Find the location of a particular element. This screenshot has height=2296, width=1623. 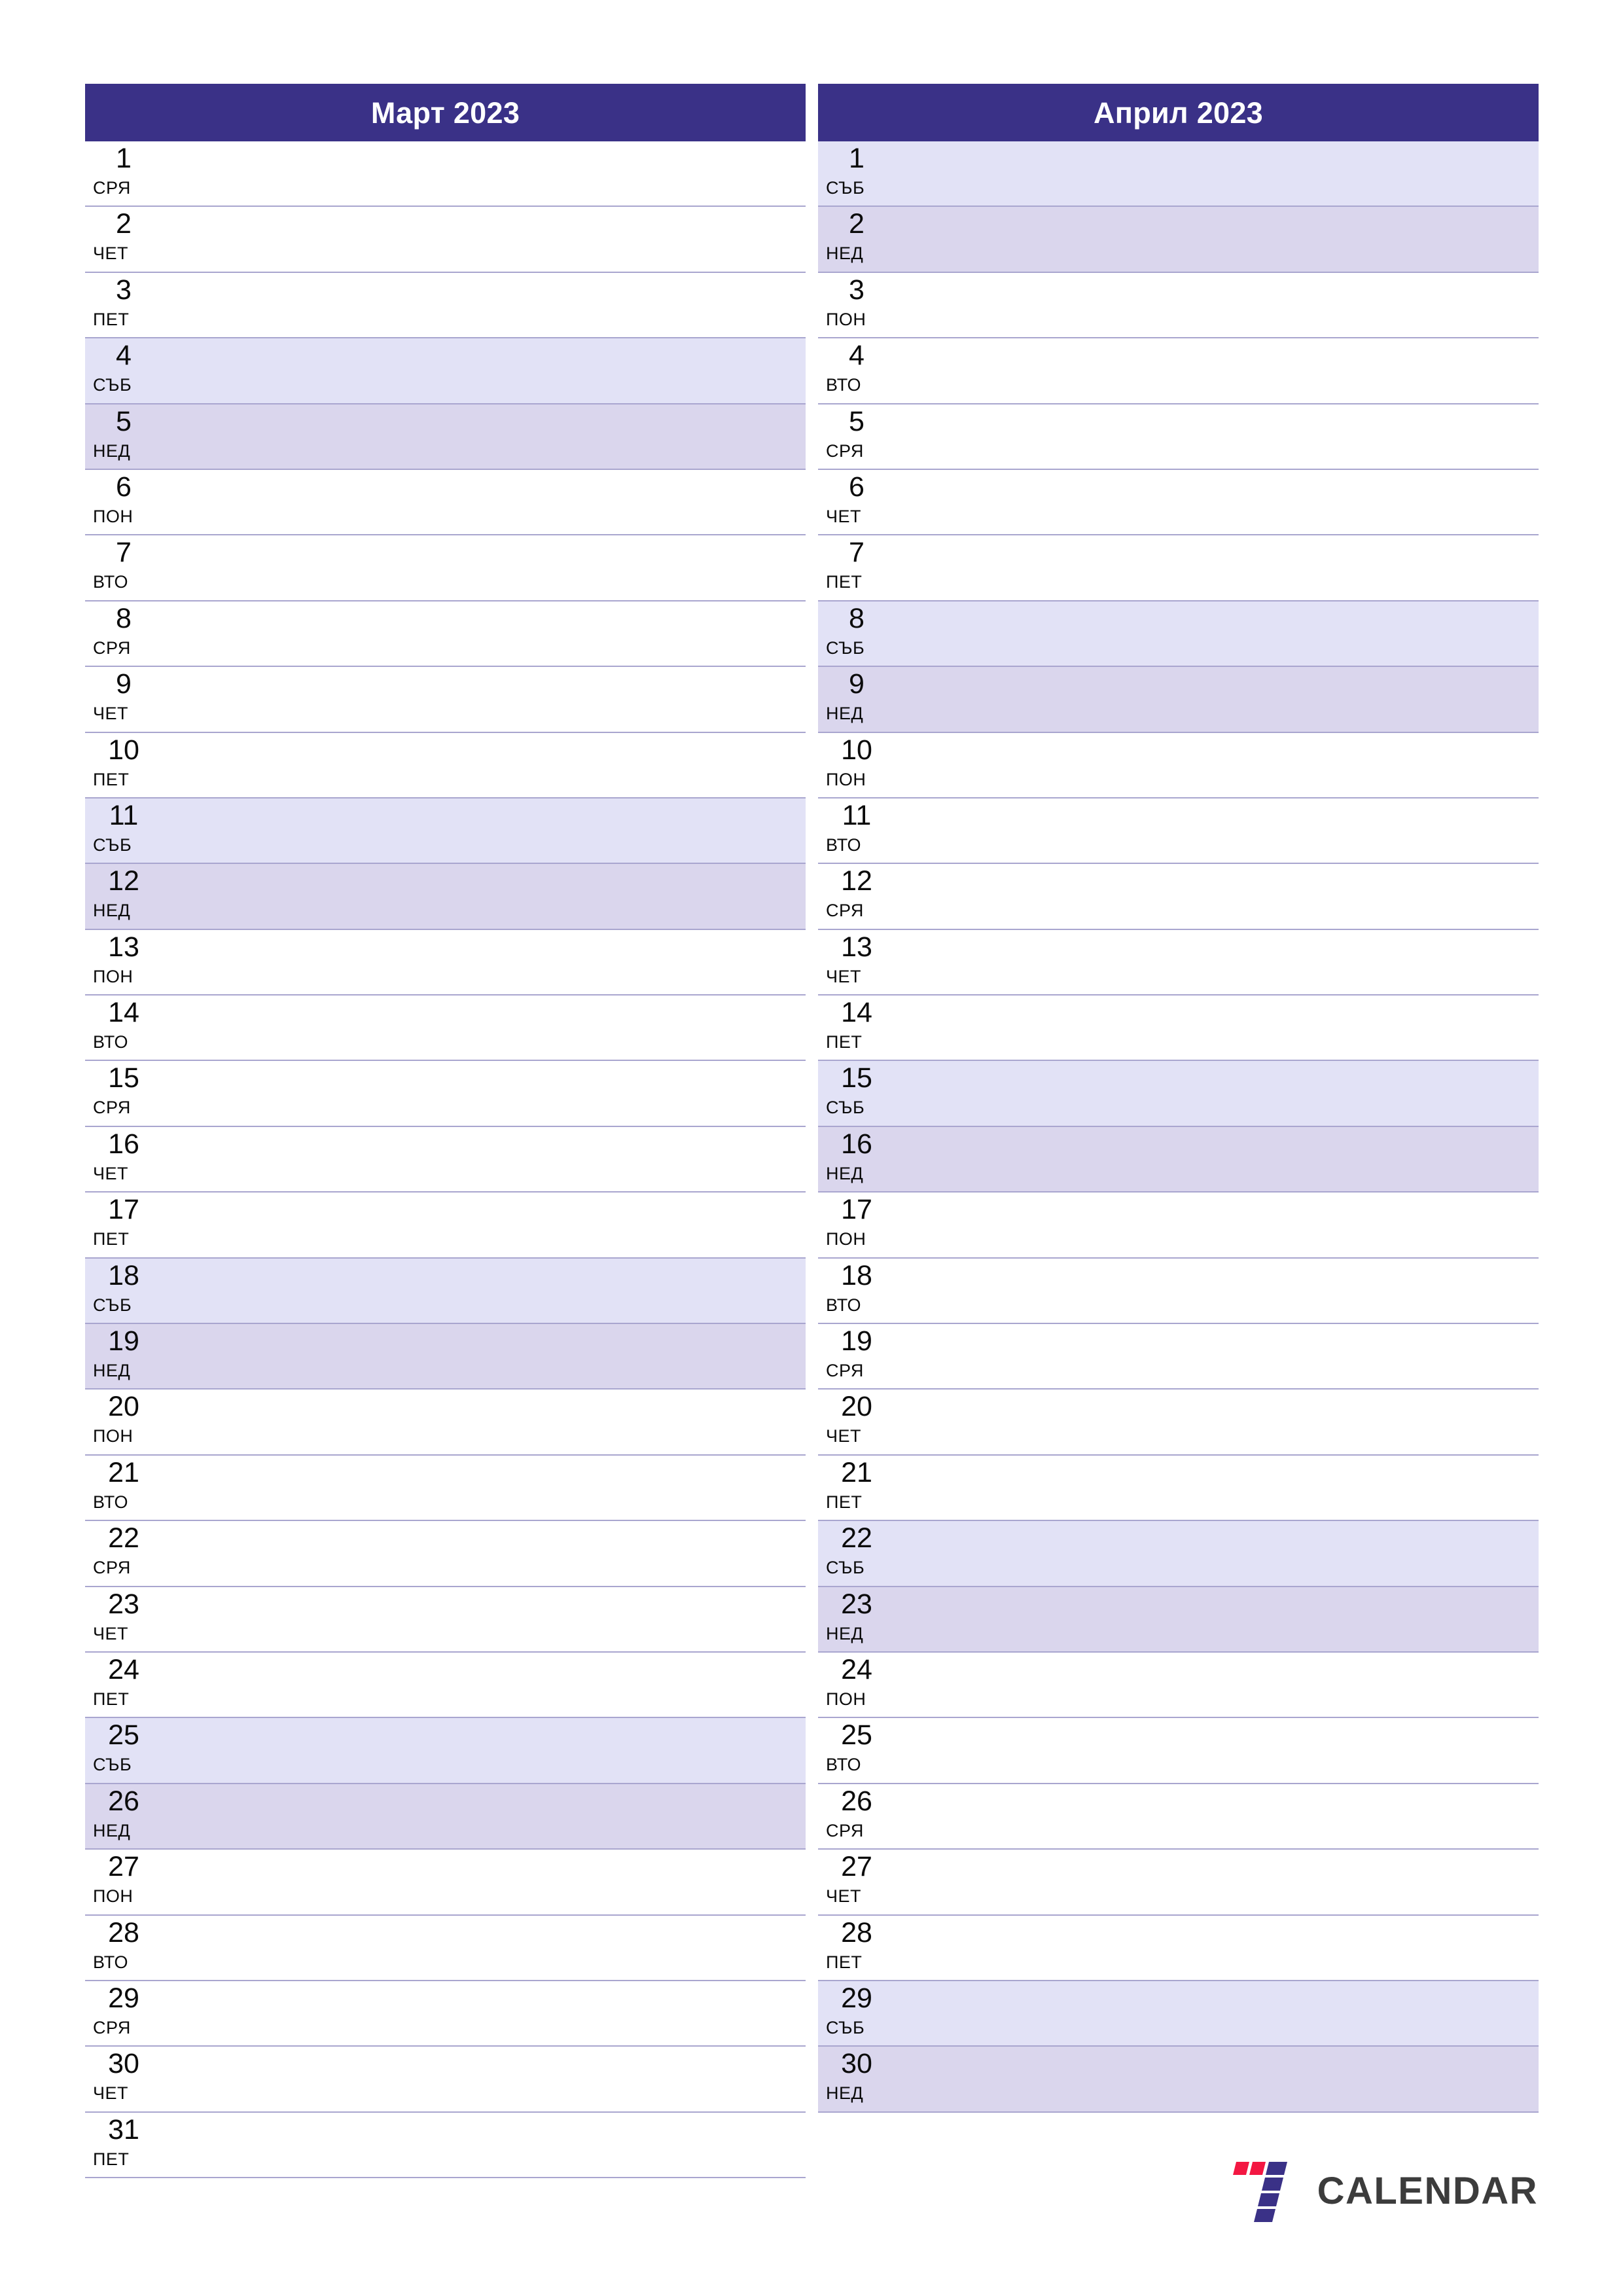

day-row: 19 НЕД is located at coordinates (445, 1357).